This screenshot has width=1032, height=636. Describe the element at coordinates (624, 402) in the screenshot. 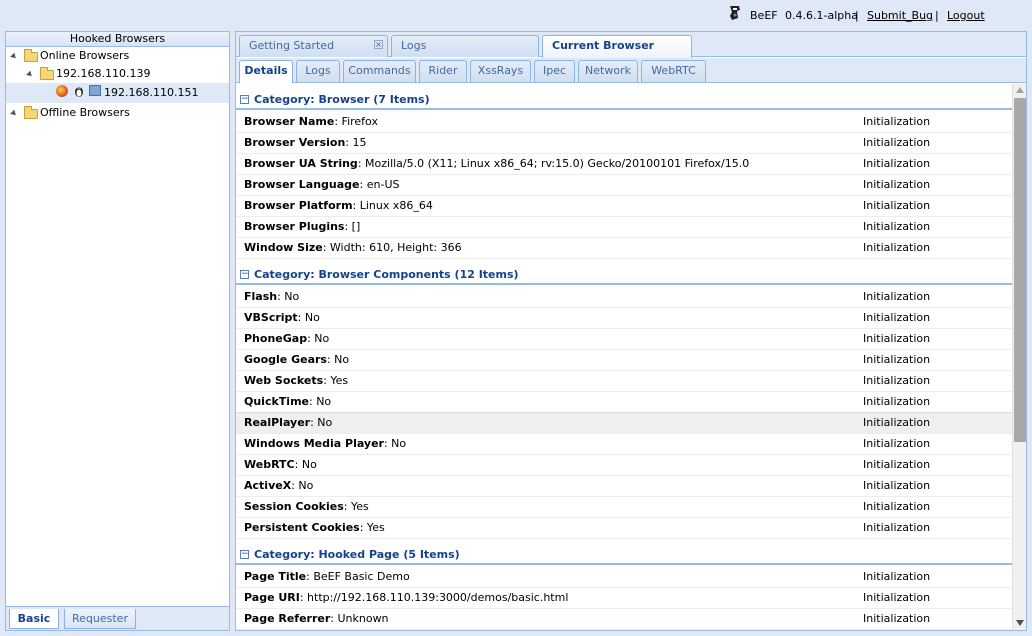

I see `table-row: QuickTime: No Initialization` at that location.